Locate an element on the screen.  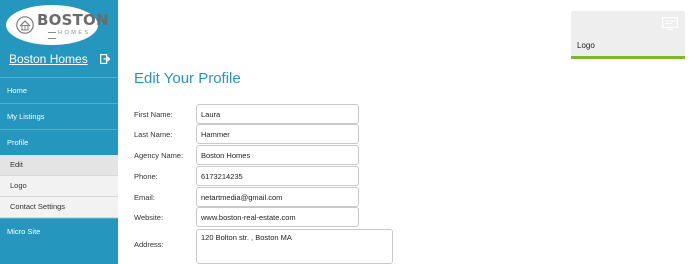
sidebar-item-profile: Profile is located at coordinates (59, 142).